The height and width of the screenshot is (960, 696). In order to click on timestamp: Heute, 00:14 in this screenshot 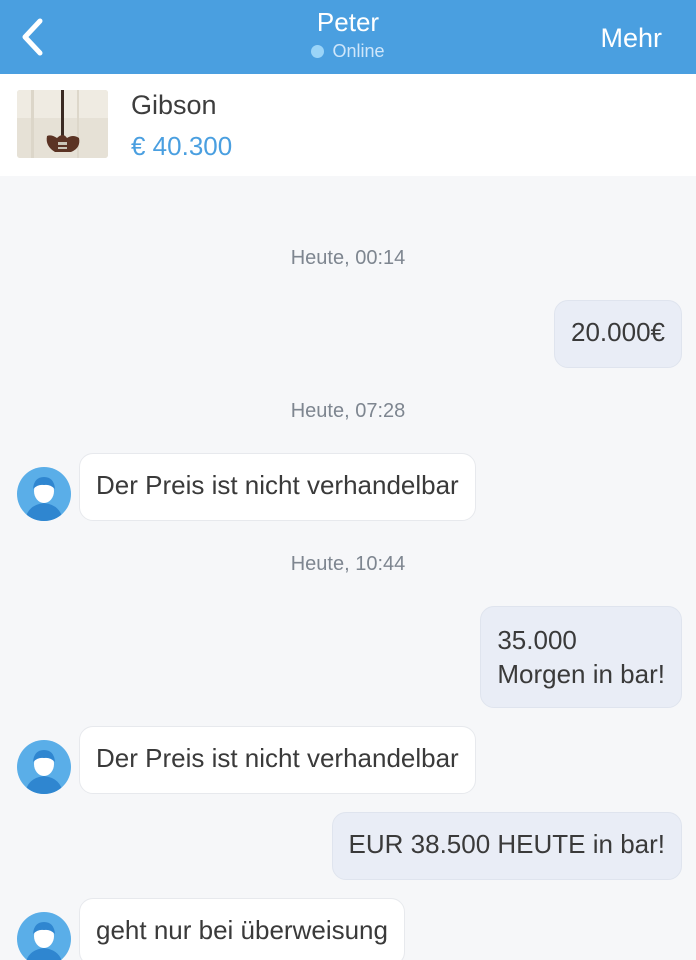, I will do `click(348, 258)`.